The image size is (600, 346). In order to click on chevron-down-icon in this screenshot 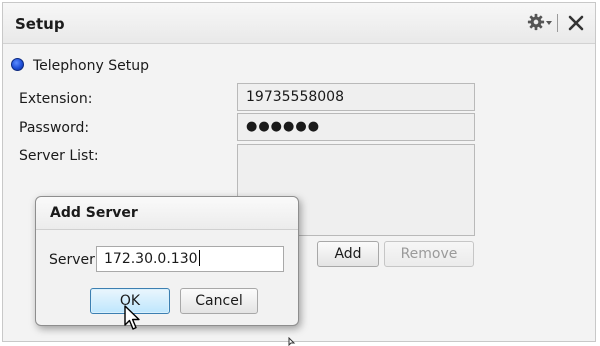, I will do `click(549, 23)`.